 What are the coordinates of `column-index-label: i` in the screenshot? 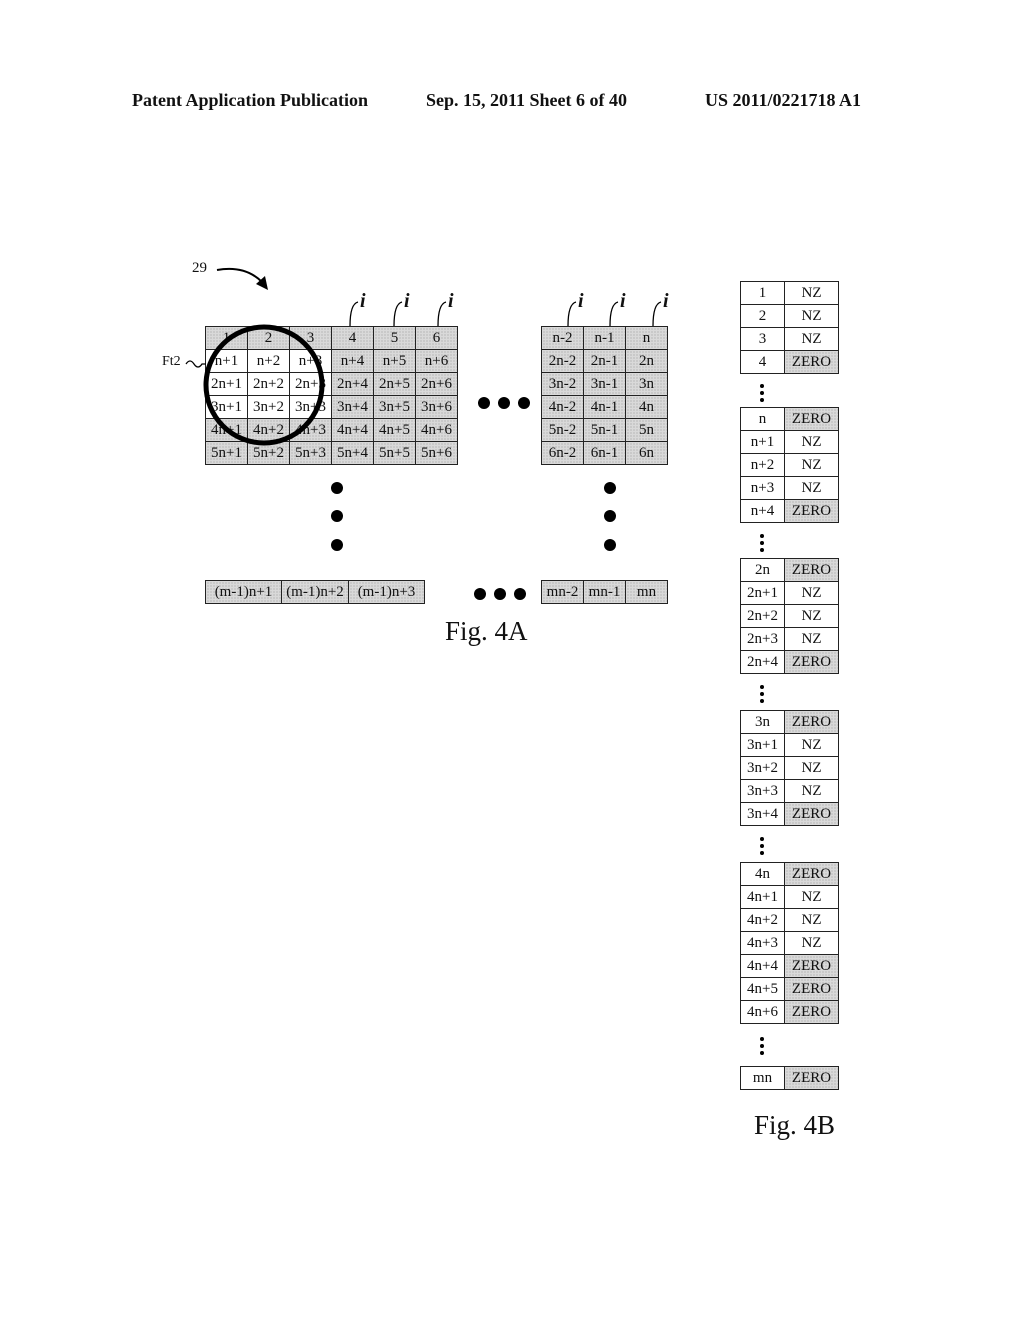 It's located at (451, 301).